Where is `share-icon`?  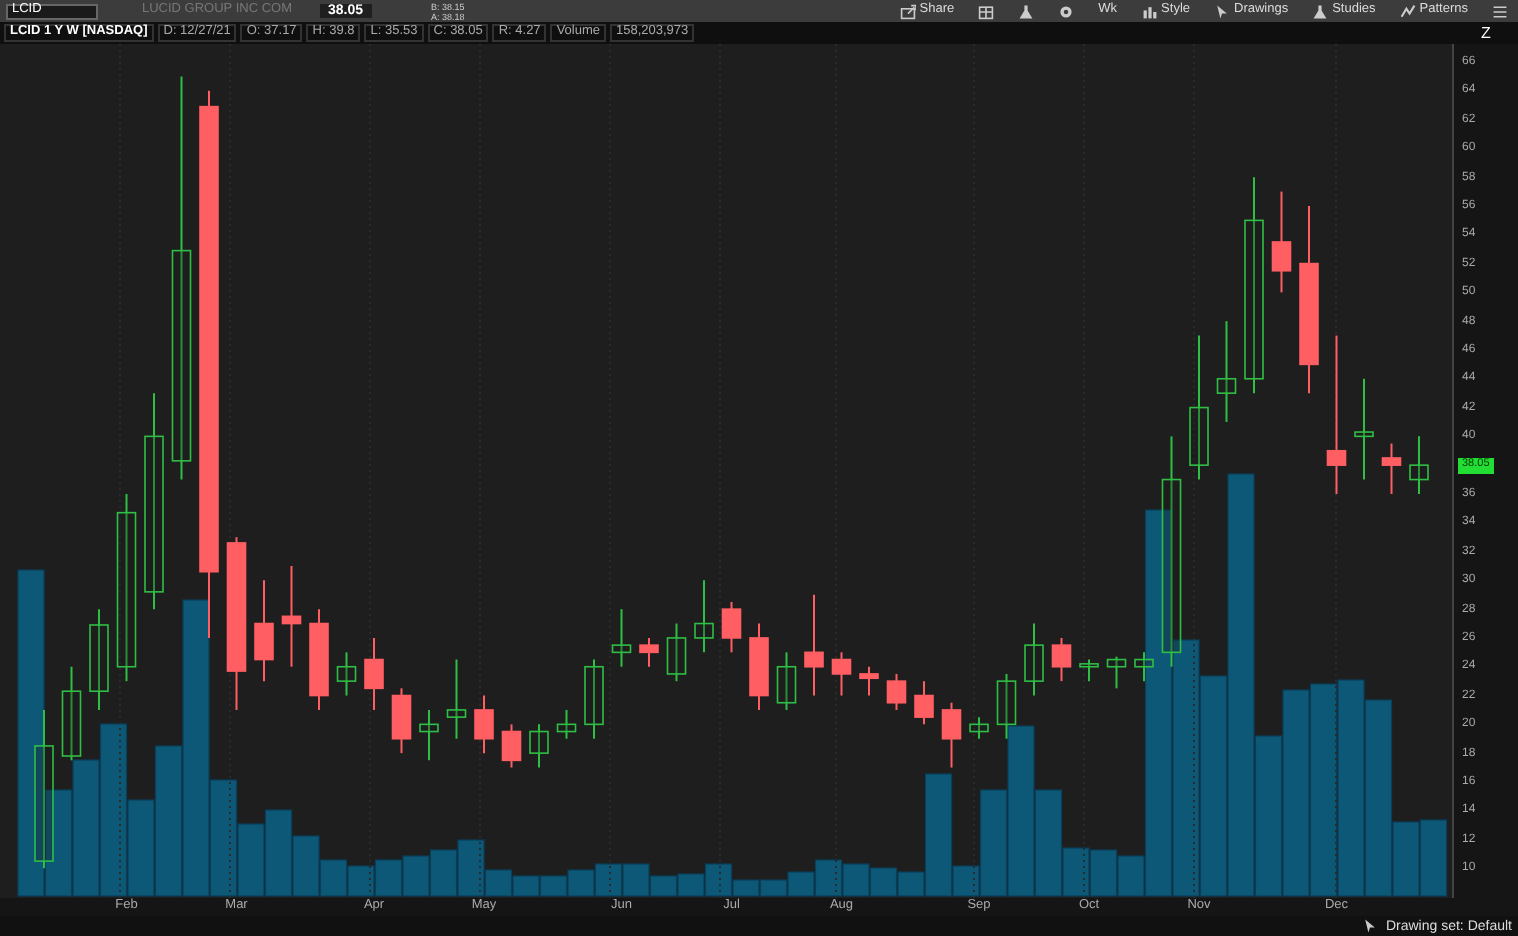
share-icon is located at coordinates (907, 11).